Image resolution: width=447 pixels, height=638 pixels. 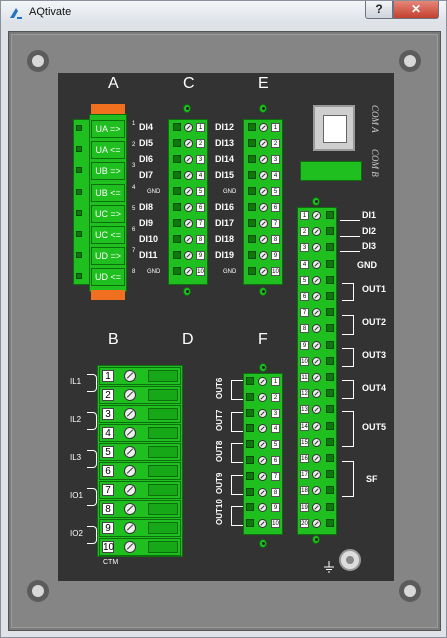 I want to click on terminal-label: GND, so click(x=230, y=272).